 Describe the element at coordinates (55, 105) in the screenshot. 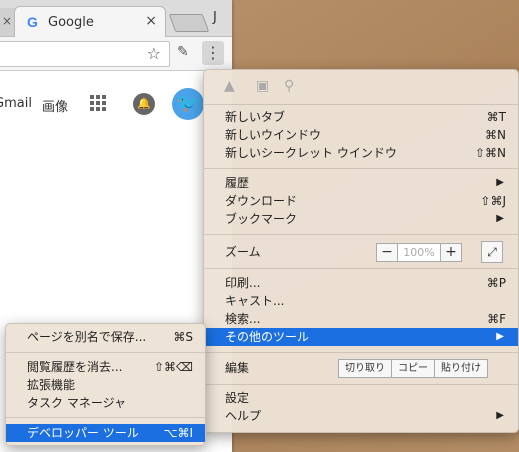

I see `images-link: 画像` at that location.